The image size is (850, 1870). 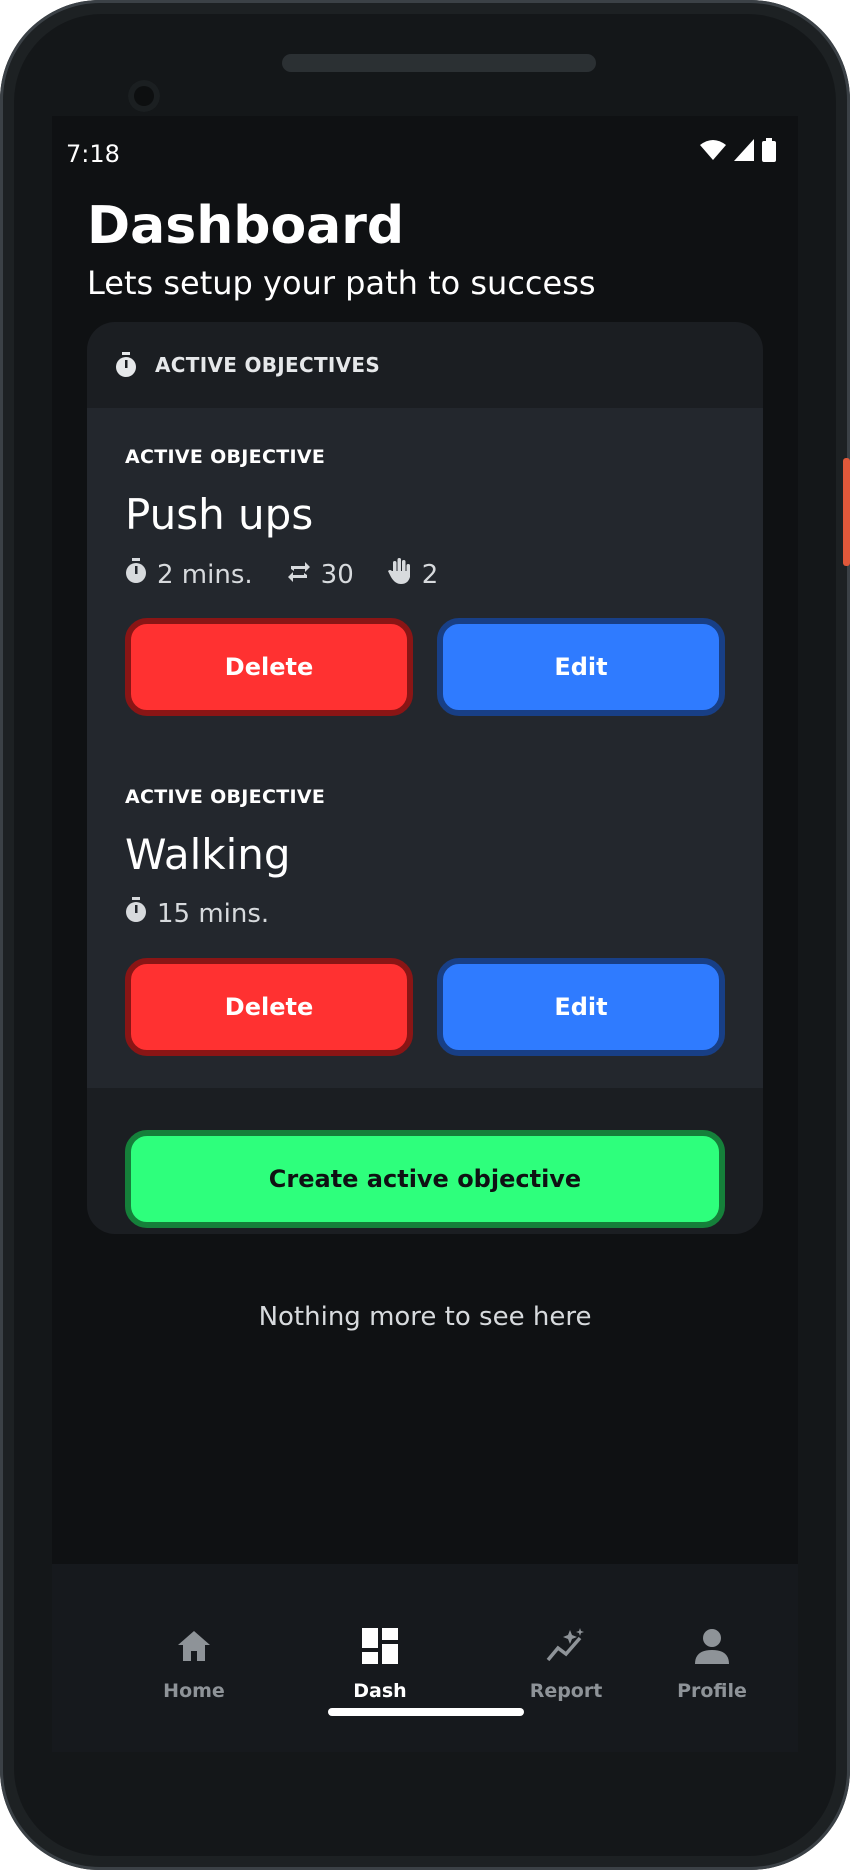 I want to click on dashboard-icon, so click(x=380, y=1646).